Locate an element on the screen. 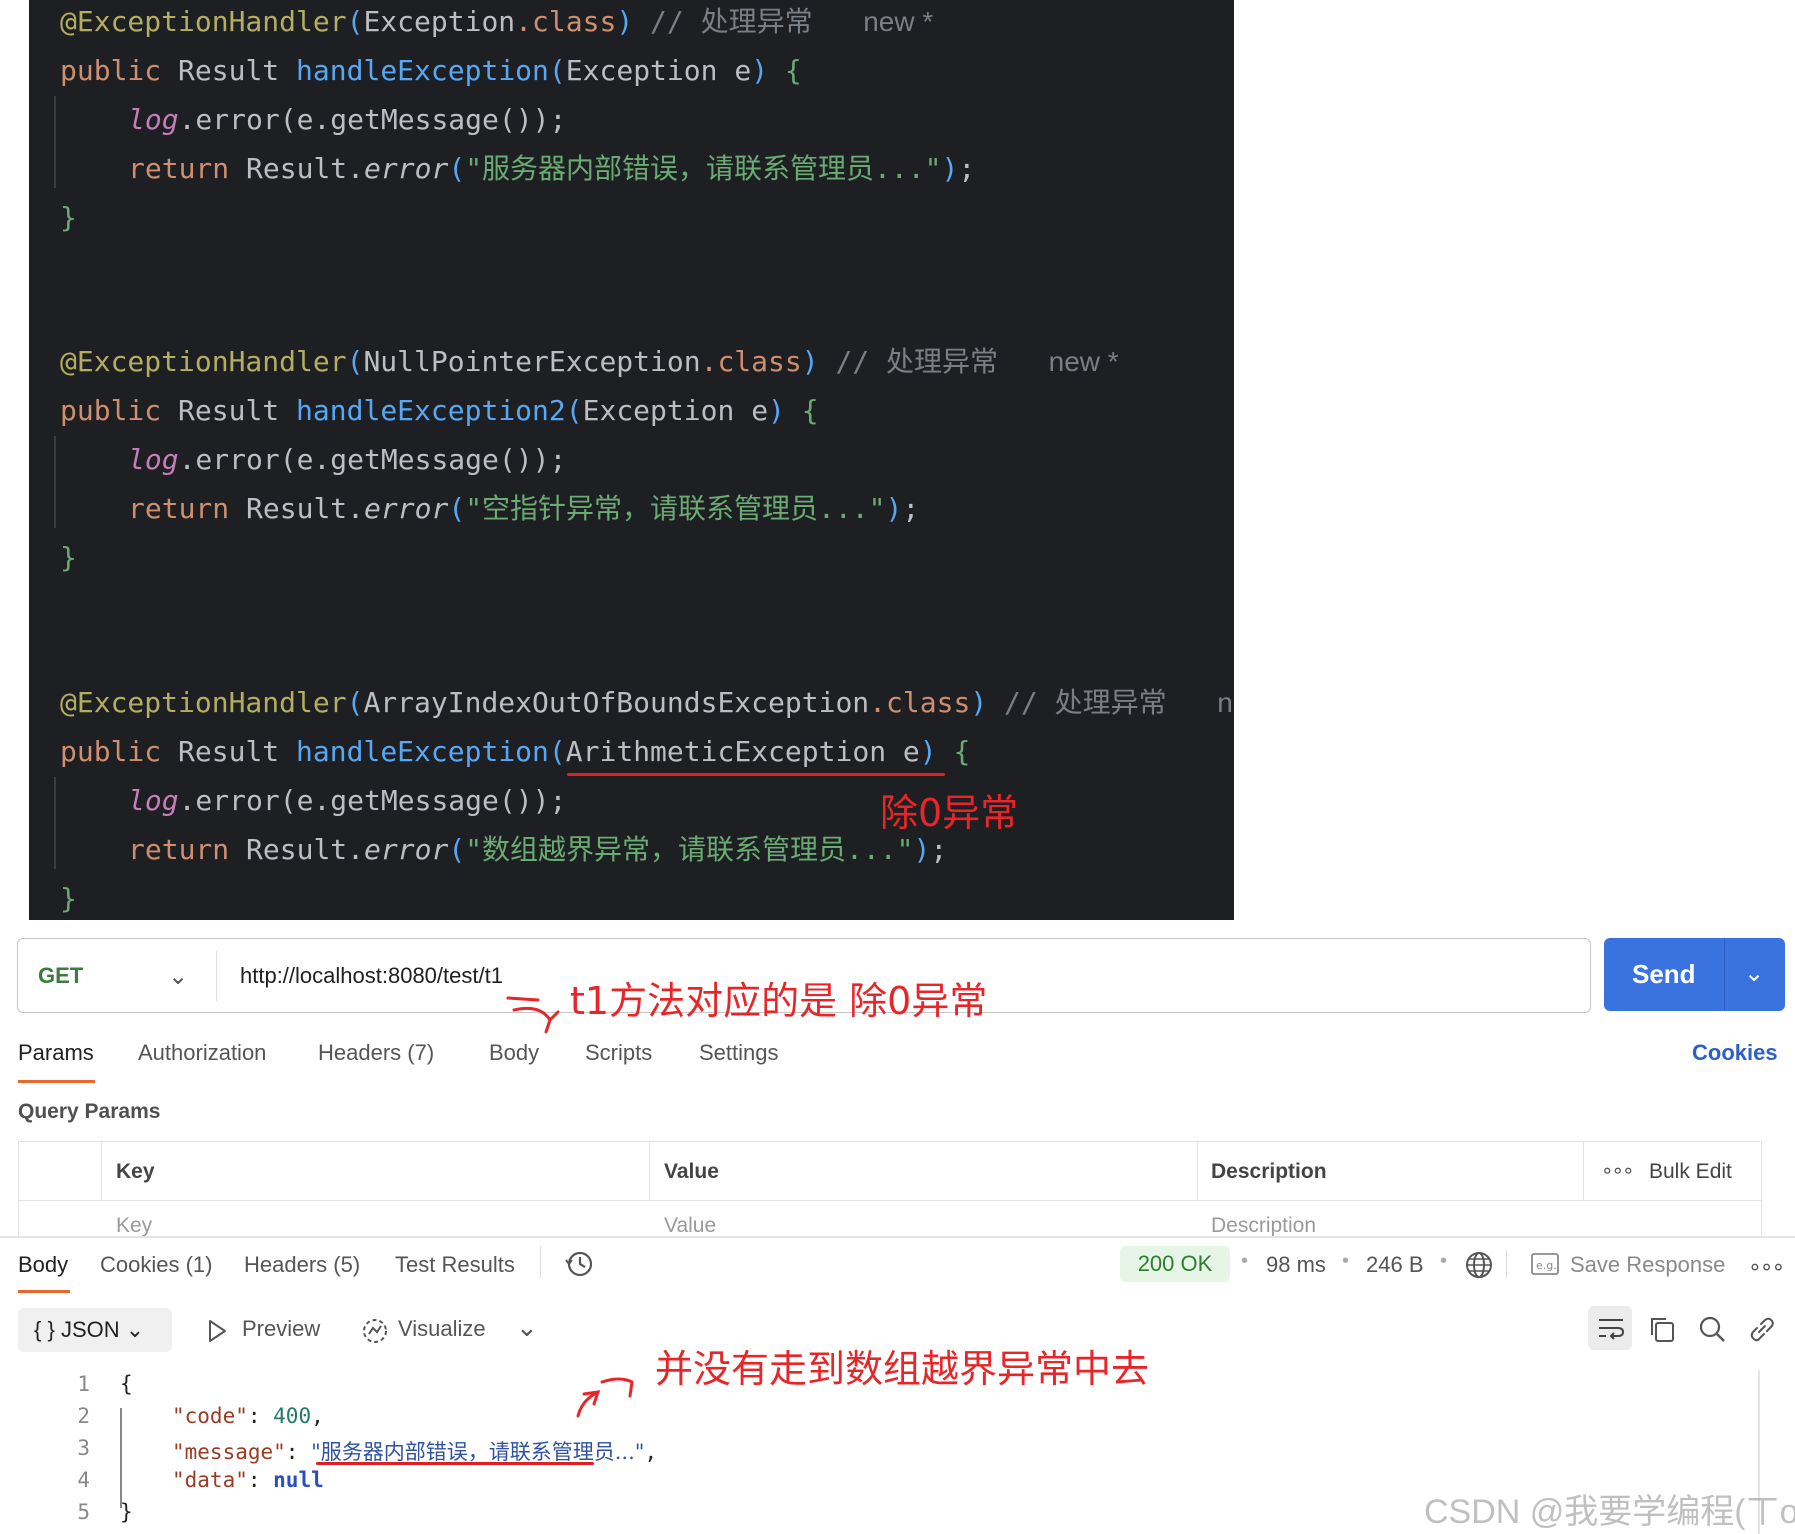 The image size is (1795, 1534). visualize-button: Visualize is located at coordinates (442, 1329).